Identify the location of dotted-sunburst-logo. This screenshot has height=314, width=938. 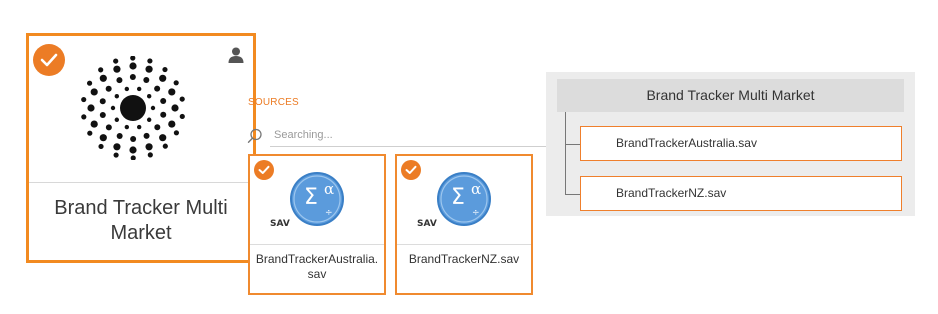
(133, 108).